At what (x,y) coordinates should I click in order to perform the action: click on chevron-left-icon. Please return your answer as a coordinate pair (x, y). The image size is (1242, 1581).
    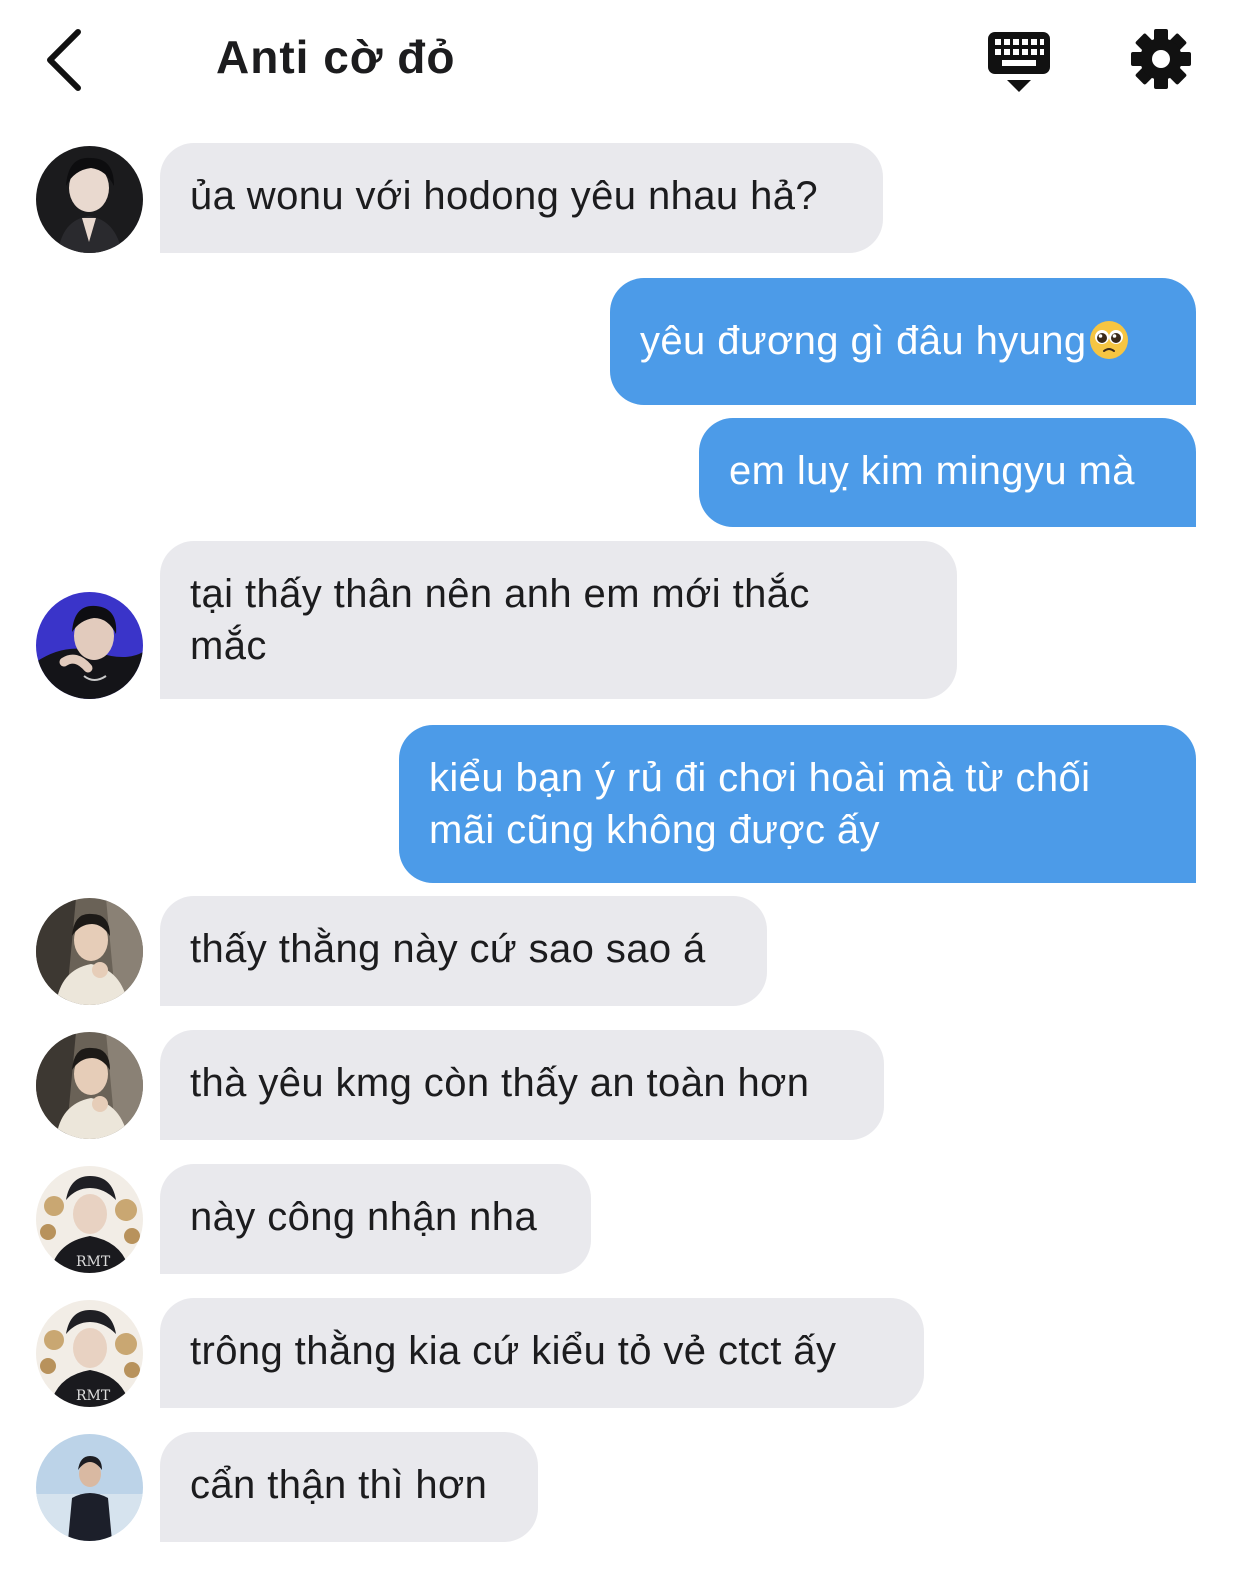
    Looking at the image, I should click on (64, 60).